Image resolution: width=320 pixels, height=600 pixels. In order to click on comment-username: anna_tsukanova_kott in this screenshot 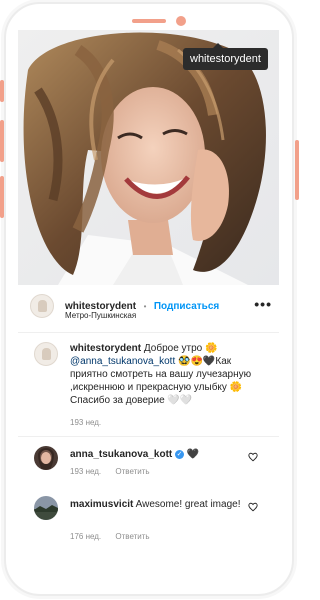, I will do `click(121, 454)`.